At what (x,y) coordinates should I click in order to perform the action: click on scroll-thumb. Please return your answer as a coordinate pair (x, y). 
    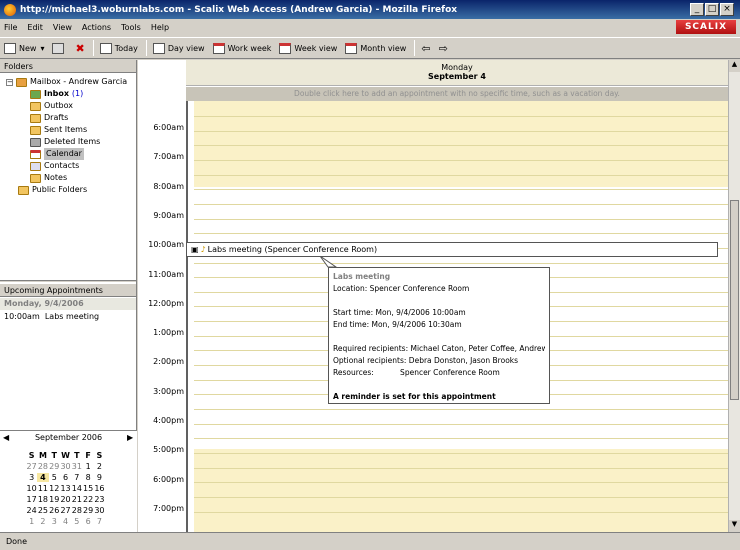
    Looking at the image, I should click on (734, 300).